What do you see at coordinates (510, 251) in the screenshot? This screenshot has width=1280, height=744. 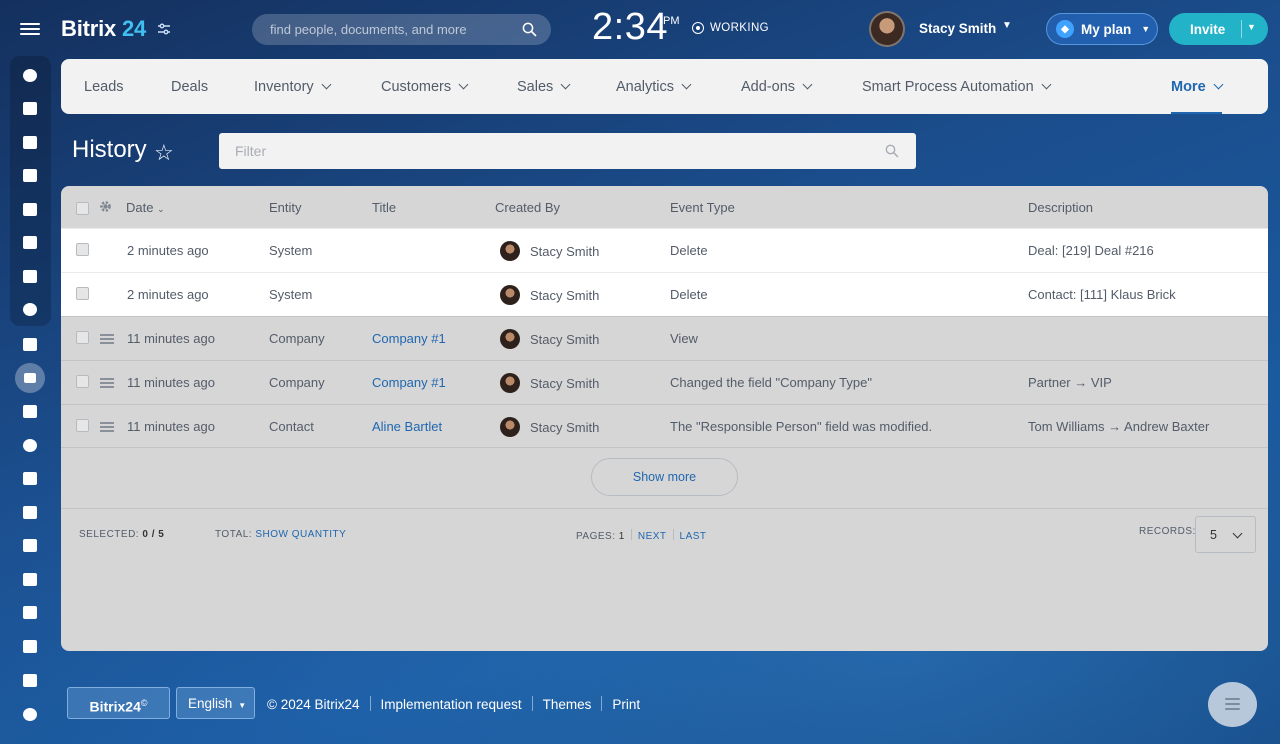 I see `avatar` at bounding box center [510, 251].